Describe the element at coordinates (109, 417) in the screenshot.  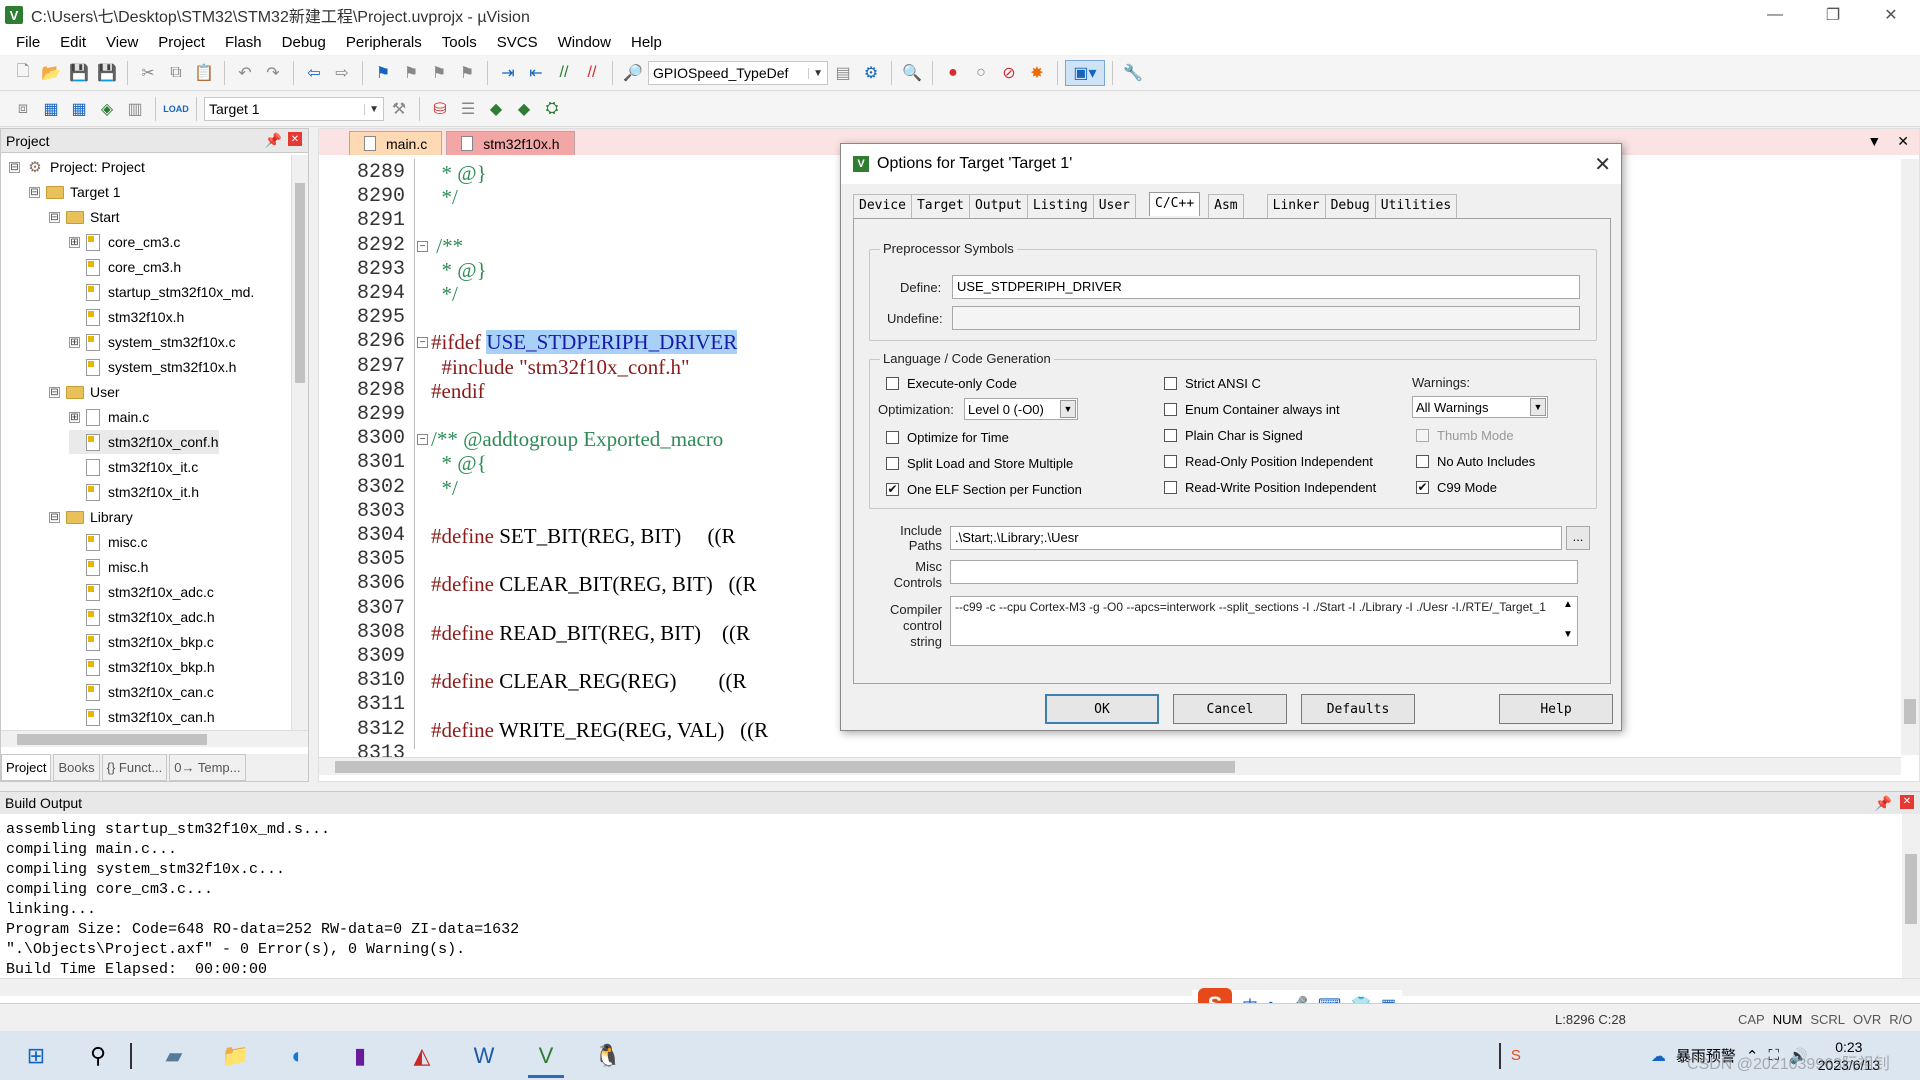
I see `tree-item: ⊞ main.c` at that location.